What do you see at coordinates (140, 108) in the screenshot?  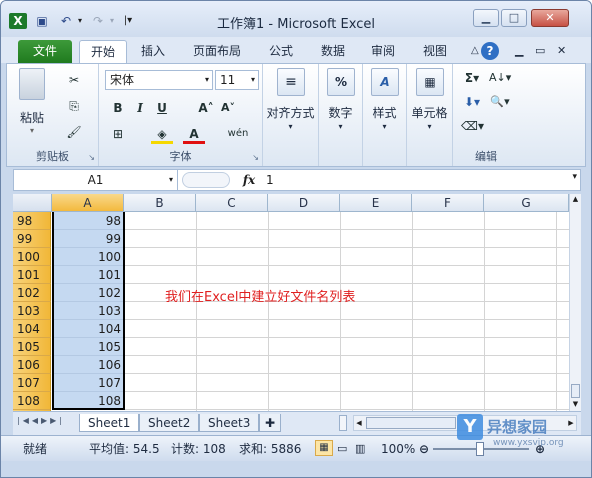 I see `italic-icon: I` at bounding box center [140, 108].